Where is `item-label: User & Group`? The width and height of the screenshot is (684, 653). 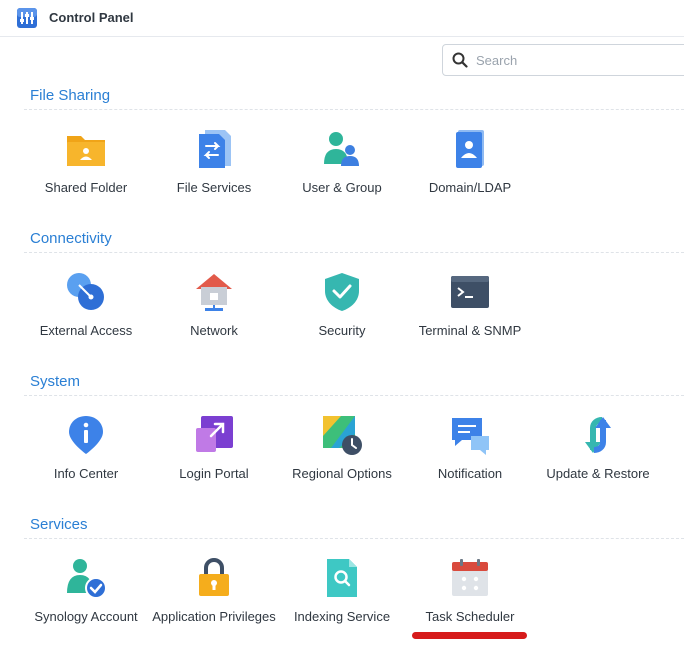
item-label: User & Group is located at coordinates (342, 187).